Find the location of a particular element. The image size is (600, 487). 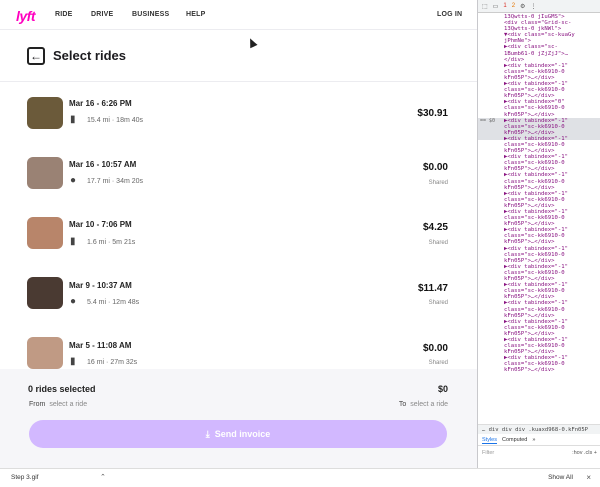

back-button: ← is located at coordinates (36, 56).